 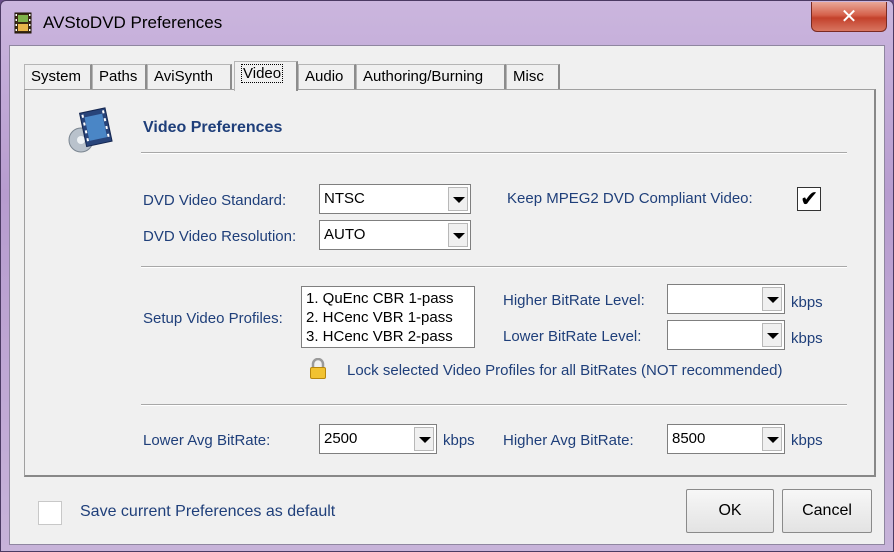 What do you see at coordinates (207, 512) in the screenshot?
I see `save-default-label: Save current Preferences as default` at bounding box center [207, 512].